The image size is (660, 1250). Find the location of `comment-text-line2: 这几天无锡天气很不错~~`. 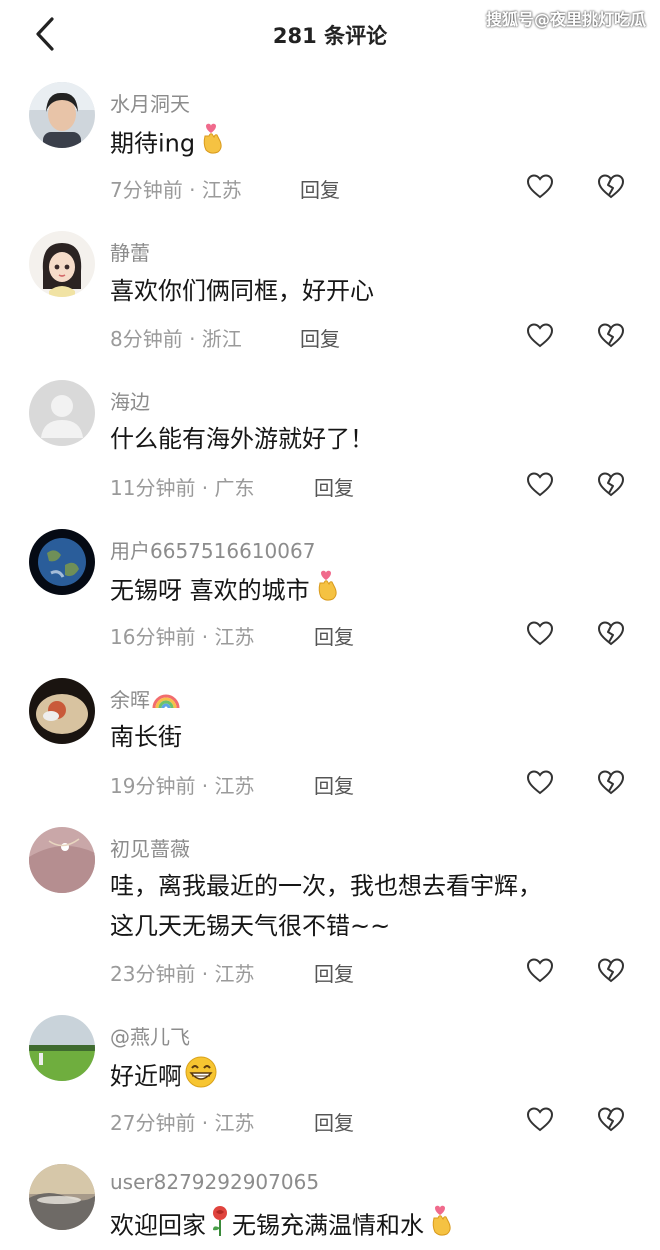

comment-text-line2: 这几天无锡天气很不错~~ is located at coordinates (250, 926).